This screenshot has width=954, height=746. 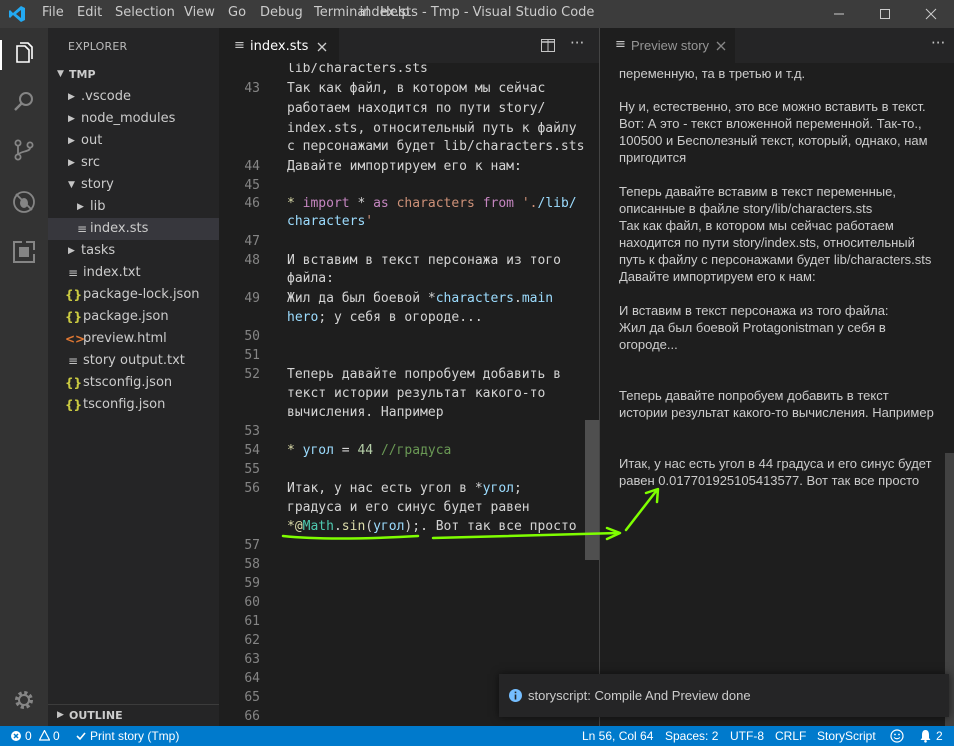 What do you see at coordinates (56, 736) in the screenshot?
I see `warning-count: 0` at bounding box center [56, 736].